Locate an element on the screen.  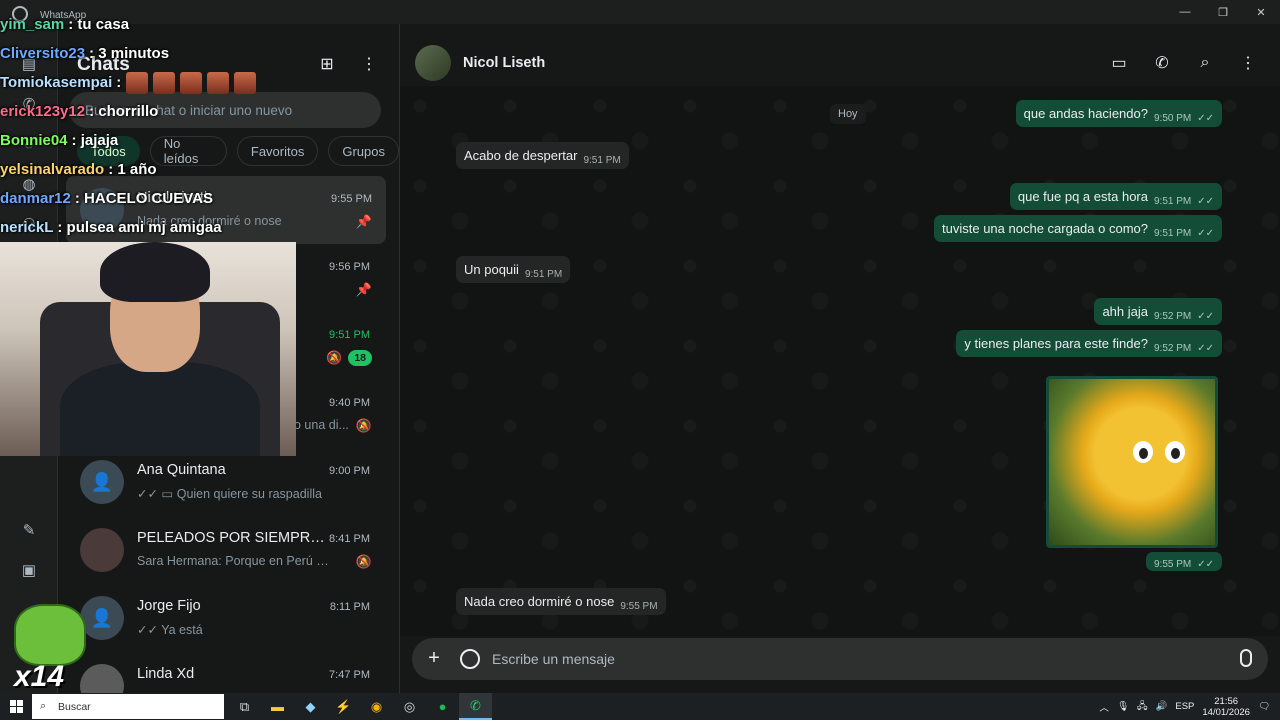
notifications-icon: 🗨 is located at coordinates (1264, 706).